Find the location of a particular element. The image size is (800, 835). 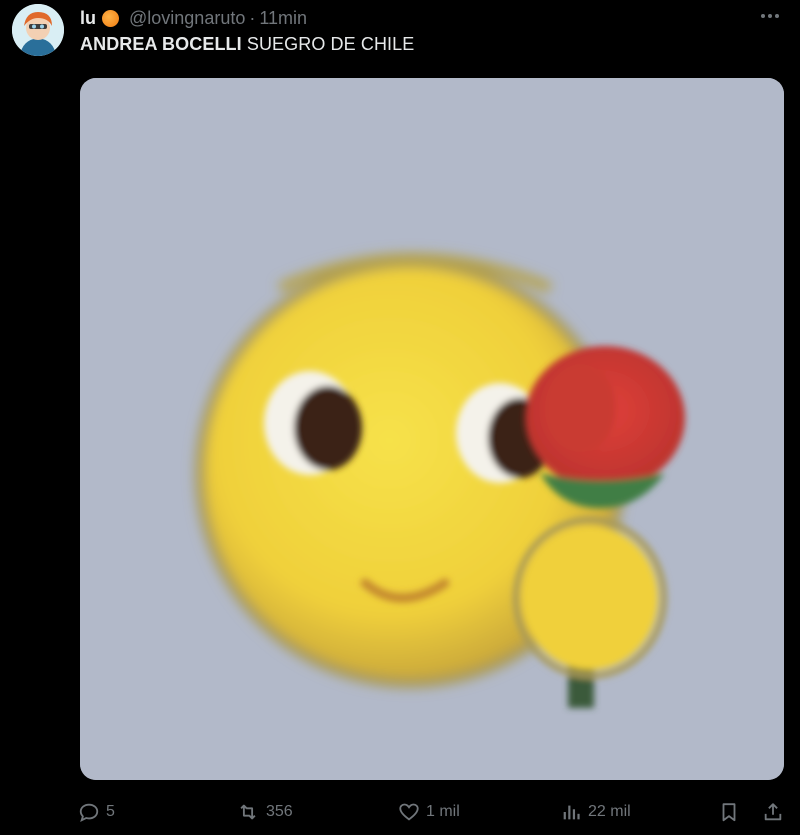

share-icon is located at coordinates (773, 812).